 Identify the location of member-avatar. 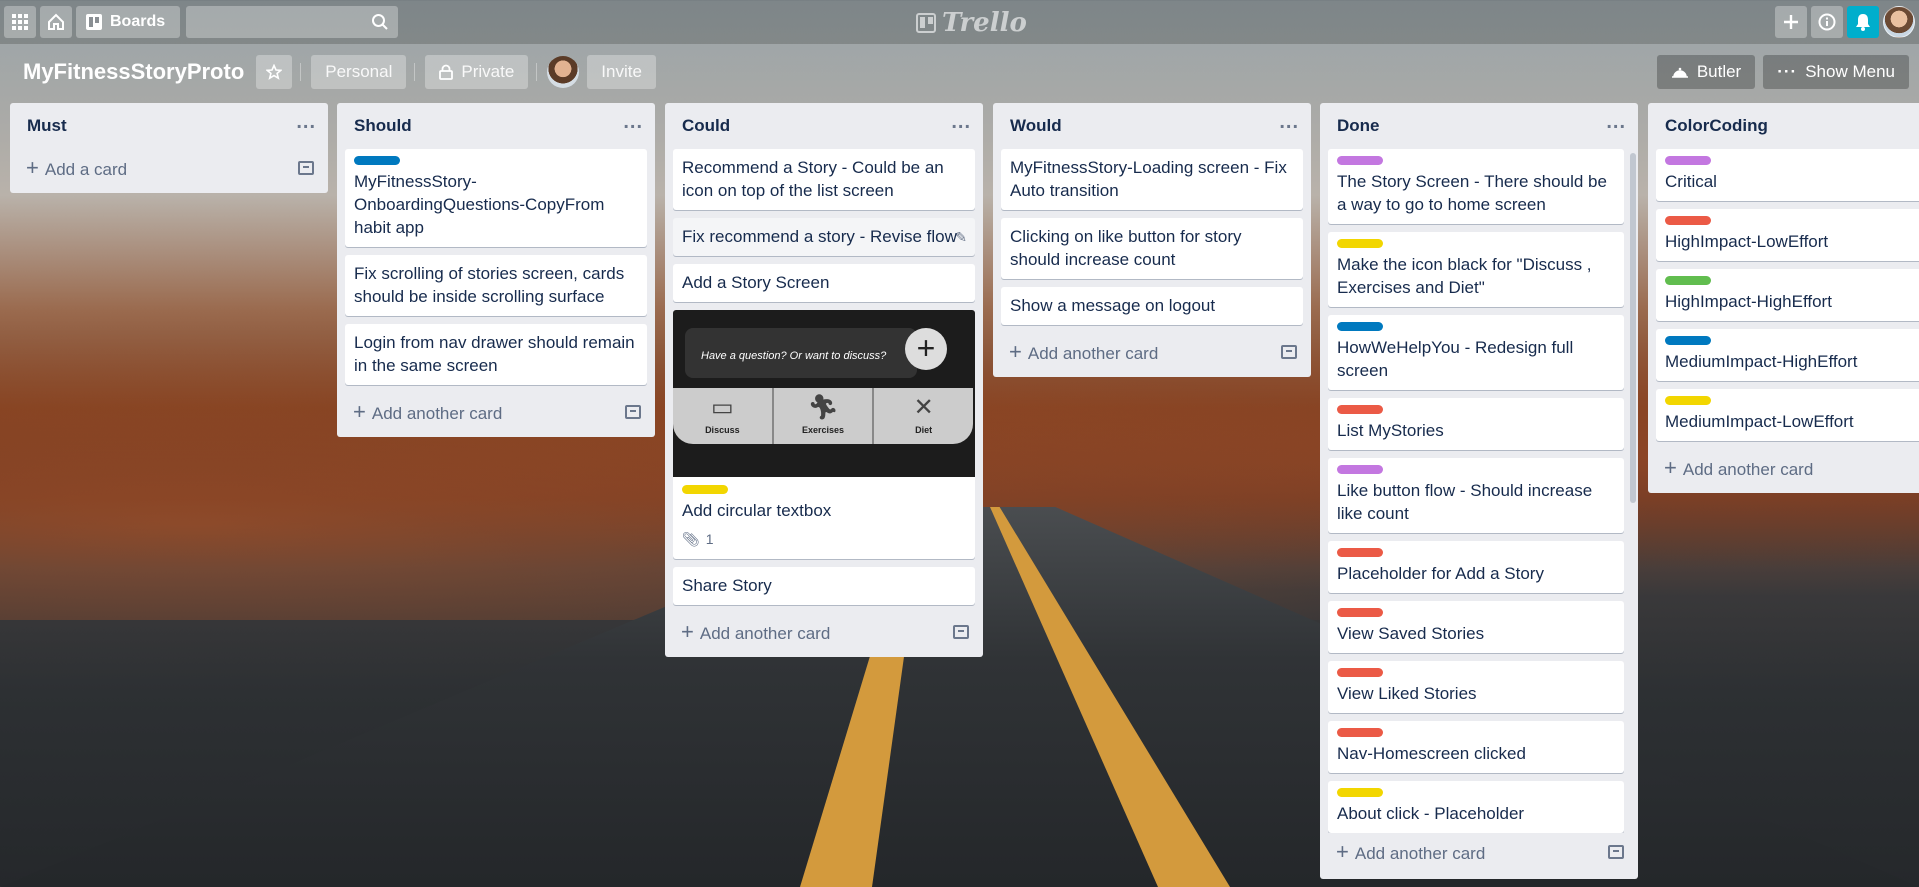
(563, 72).